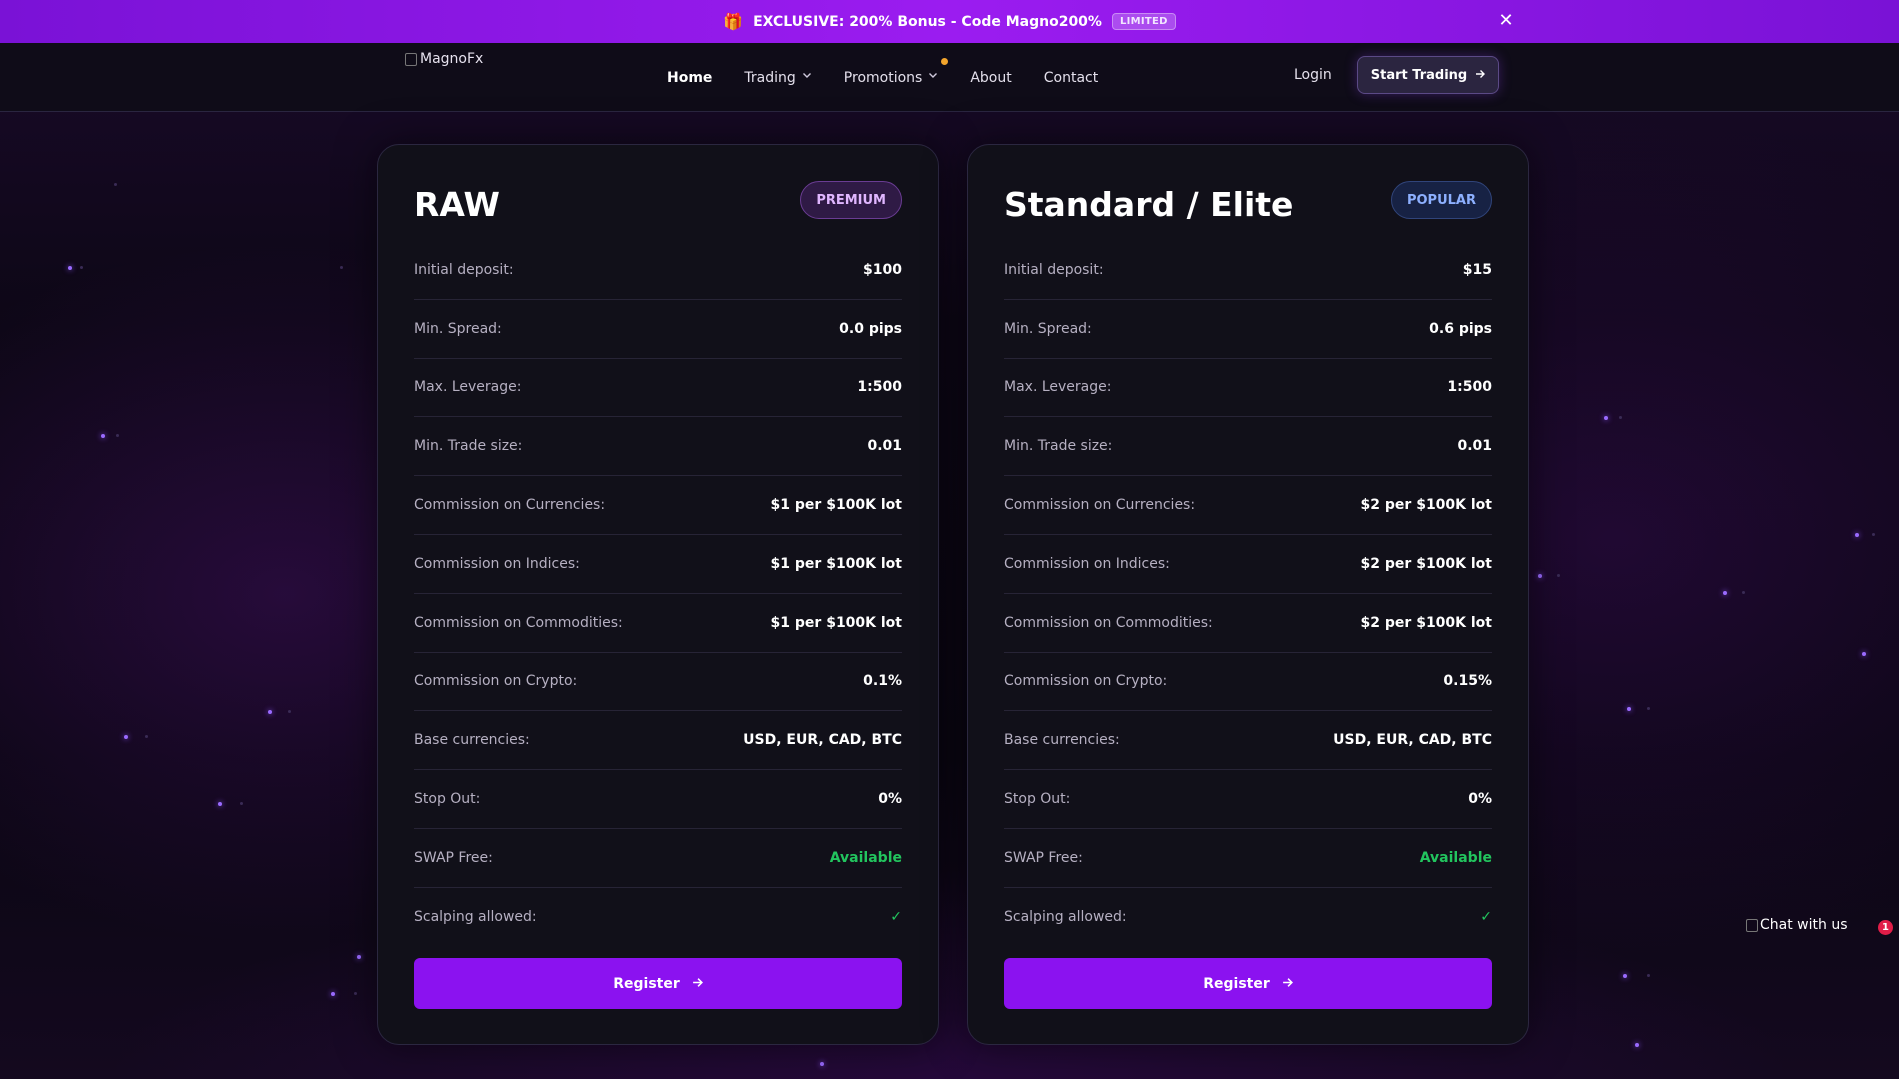 Image resolution: width=1899 pixels, height=1079 pixels. I want to click on nav-item-label: About, so click(991, 77).